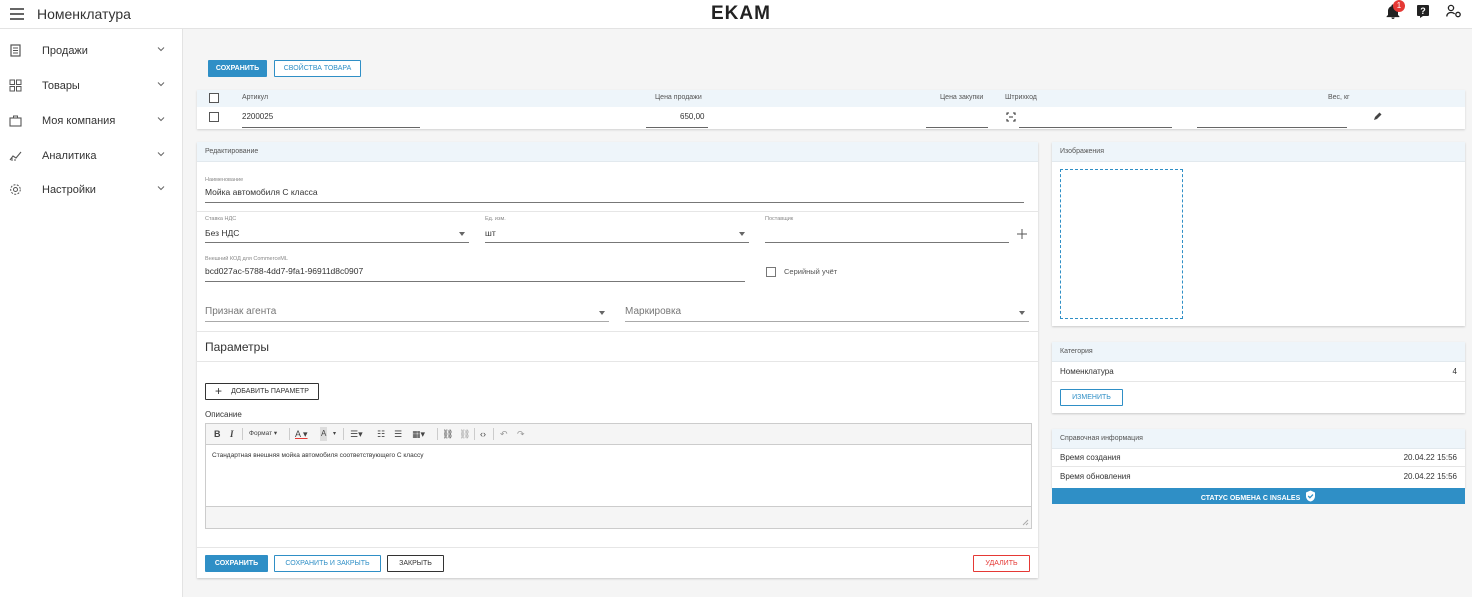  What do you see at coordinates (490, 233) in the screenshot?
I see `unit-select: шт` at bounding box center [490, 233].